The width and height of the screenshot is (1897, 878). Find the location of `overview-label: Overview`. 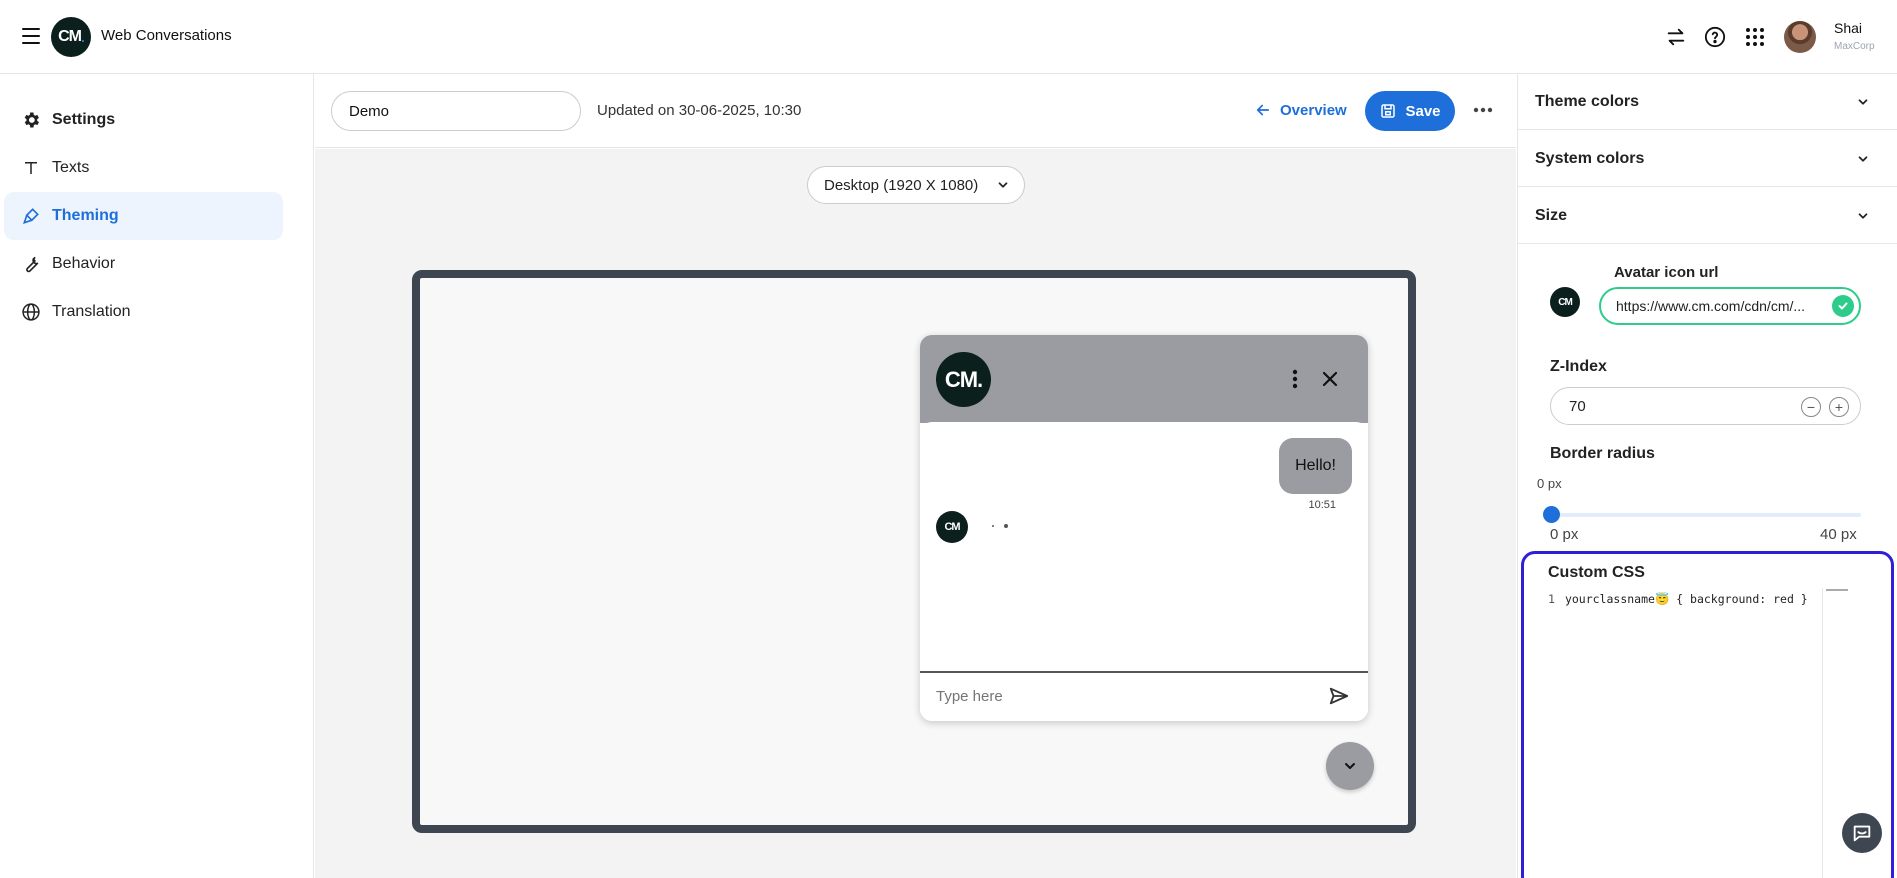

overview-label: Overview is located at coordinates (1313, 110).